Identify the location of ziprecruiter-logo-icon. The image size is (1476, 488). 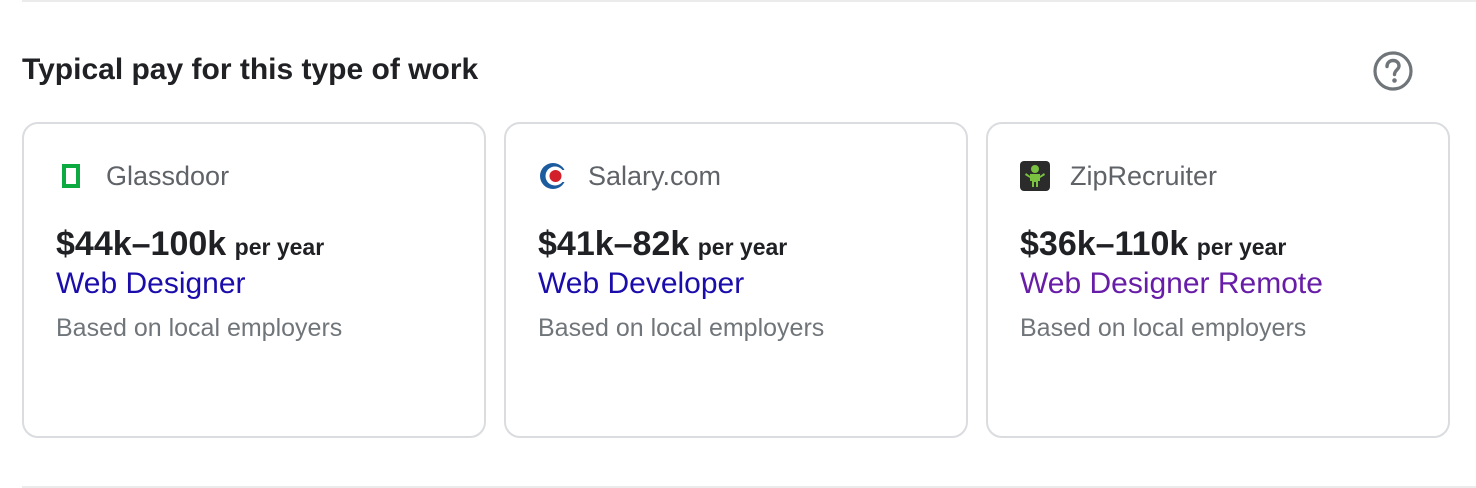
(1035, 176).